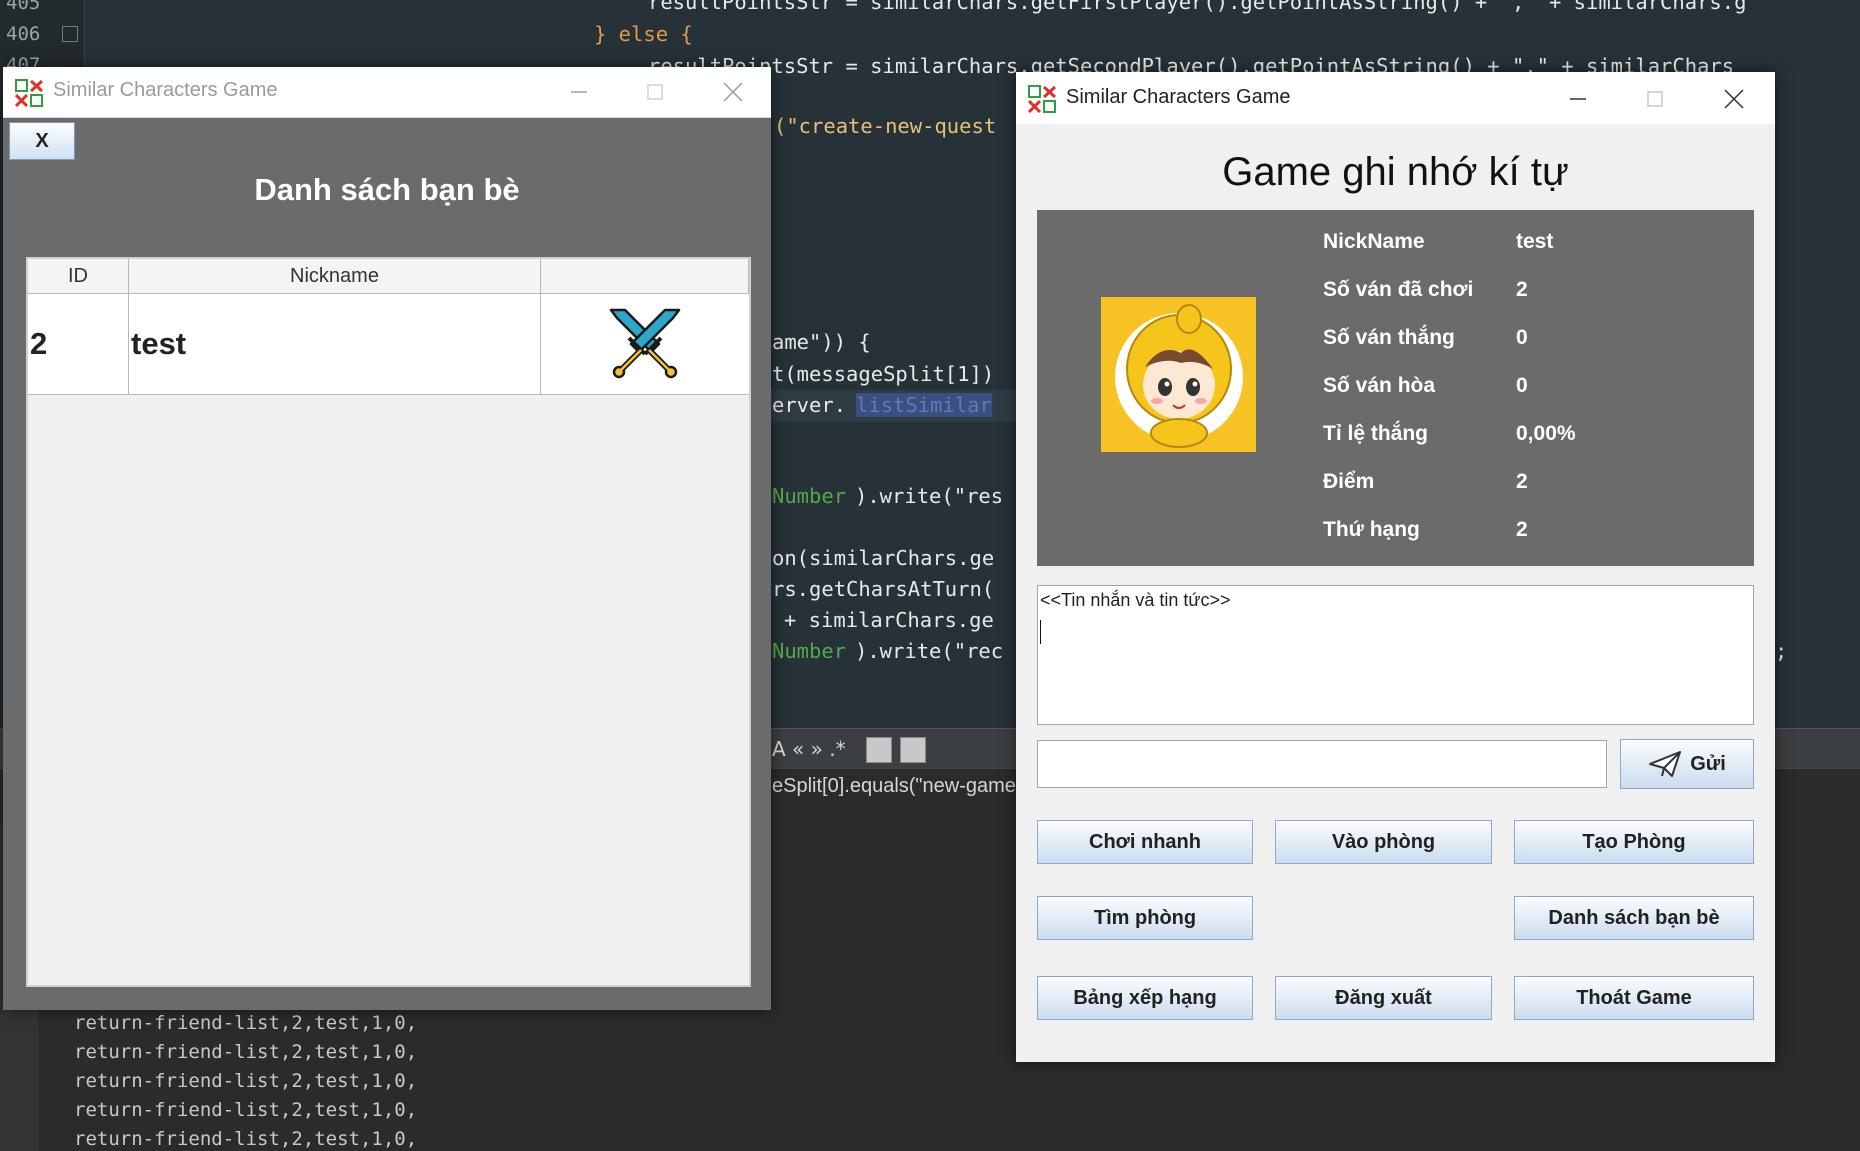 This screenshot has width=1860, height=1151. What do you see at coordinates (1781, 651) in the screenshot?
I see `code-fragment: ;` at bounding box center [1781, 651].